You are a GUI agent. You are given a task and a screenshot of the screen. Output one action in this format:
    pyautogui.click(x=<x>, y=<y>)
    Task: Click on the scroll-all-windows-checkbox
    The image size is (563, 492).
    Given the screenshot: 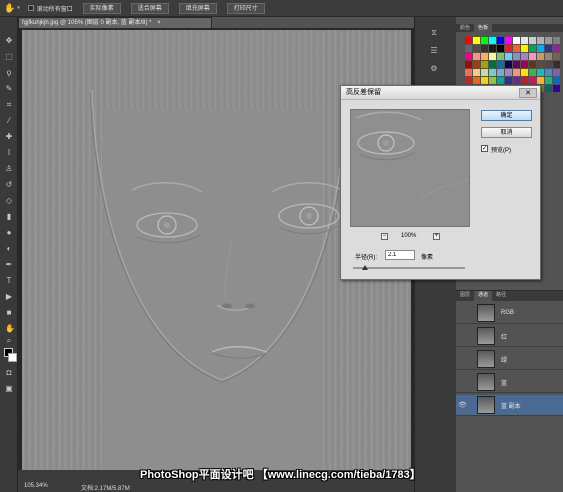 What is the action you would take?
    pyautogui.click(x=30, y=8)
    